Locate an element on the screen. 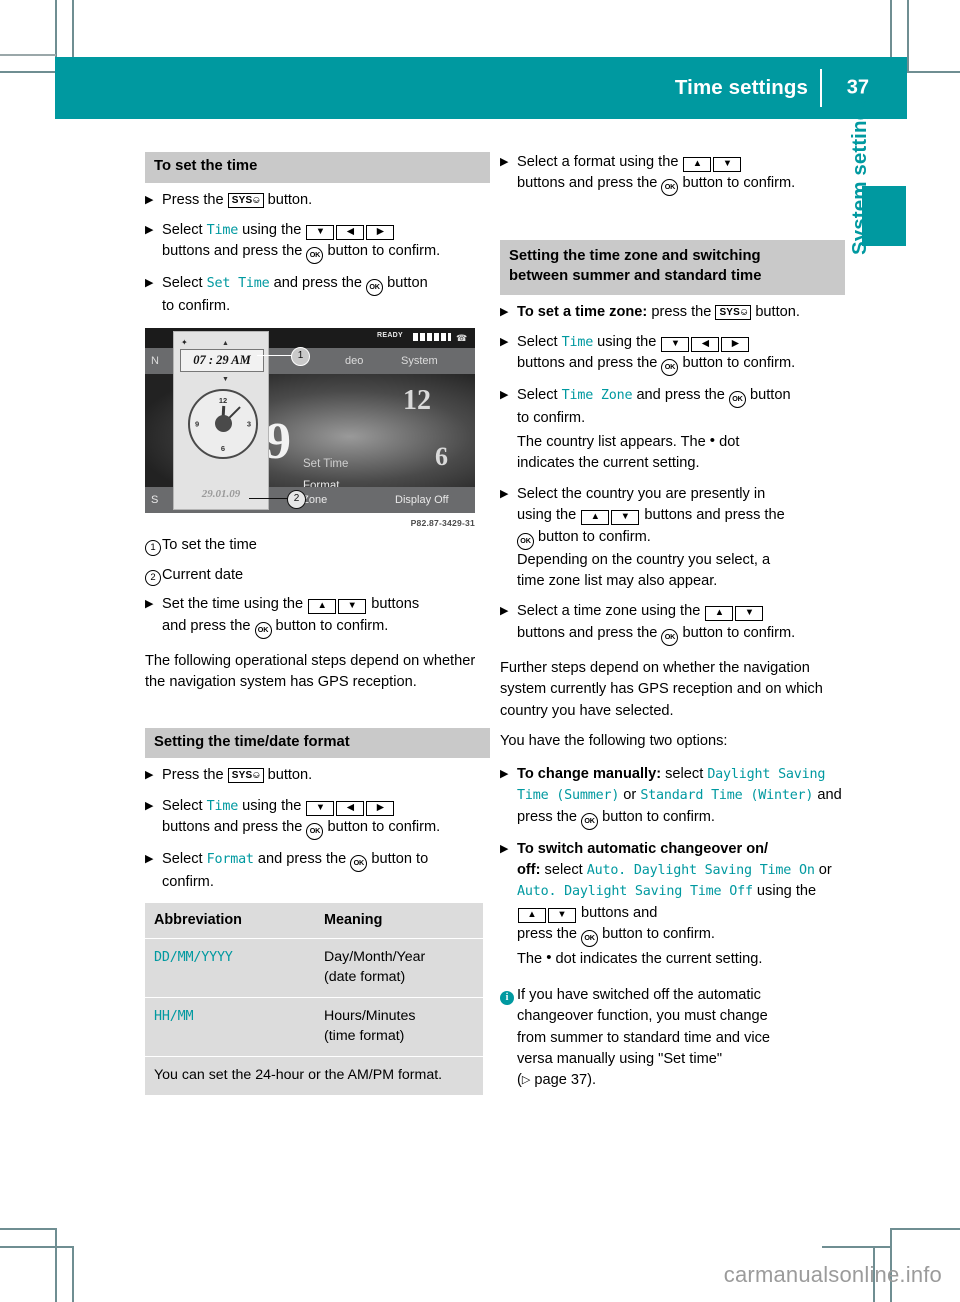  step-text-pre: Press the is located at coordinates (195, 199).